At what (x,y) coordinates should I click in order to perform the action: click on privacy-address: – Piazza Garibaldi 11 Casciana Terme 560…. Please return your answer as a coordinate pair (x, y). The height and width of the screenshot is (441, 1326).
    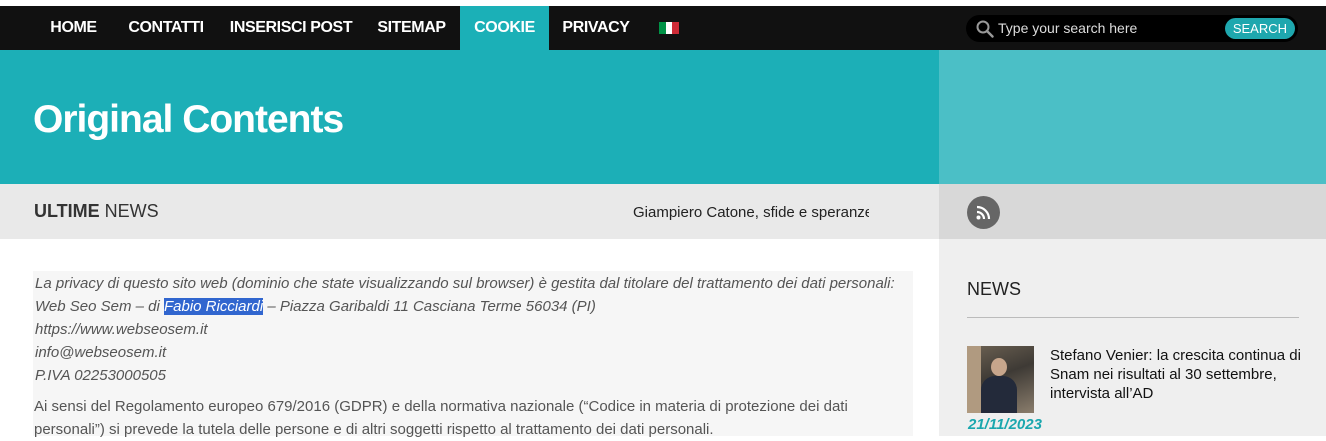
    Looking at the image, I should click on (429, 306).